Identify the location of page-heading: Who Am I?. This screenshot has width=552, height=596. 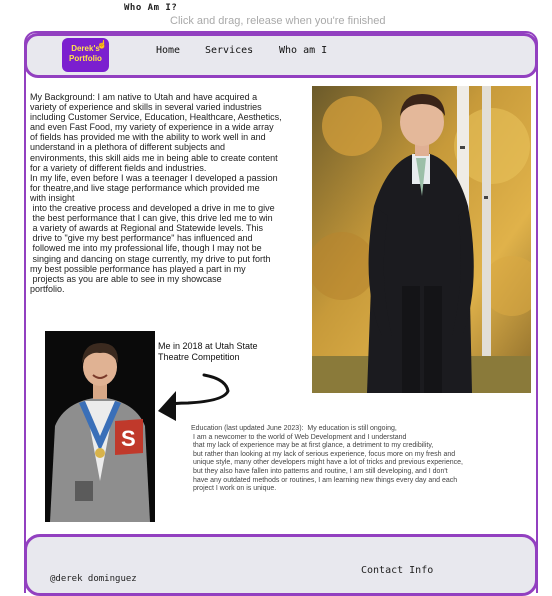
(151, 8).